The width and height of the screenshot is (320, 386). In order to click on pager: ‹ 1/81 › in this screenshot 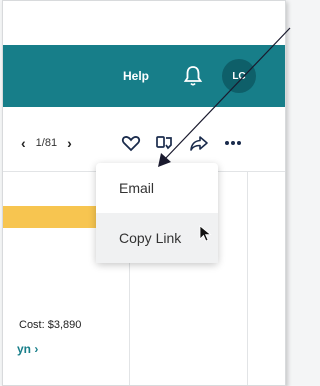, I will do `click(46, 143)`.